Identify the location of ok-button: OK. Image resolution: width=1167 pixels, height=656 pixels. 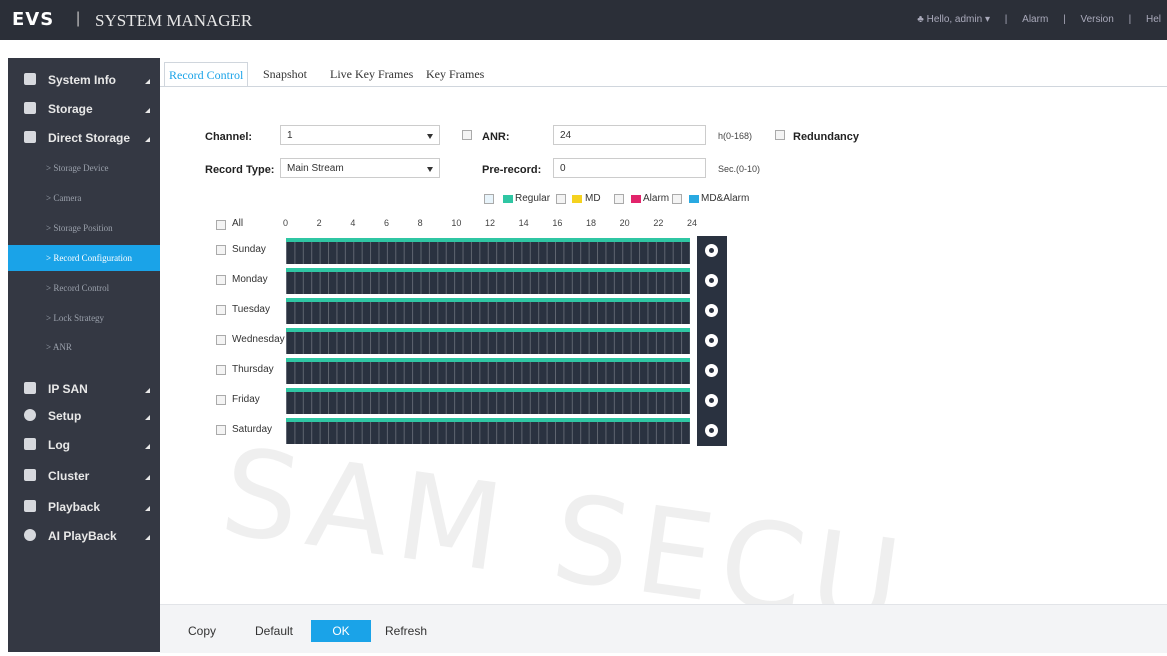
(341, 631).